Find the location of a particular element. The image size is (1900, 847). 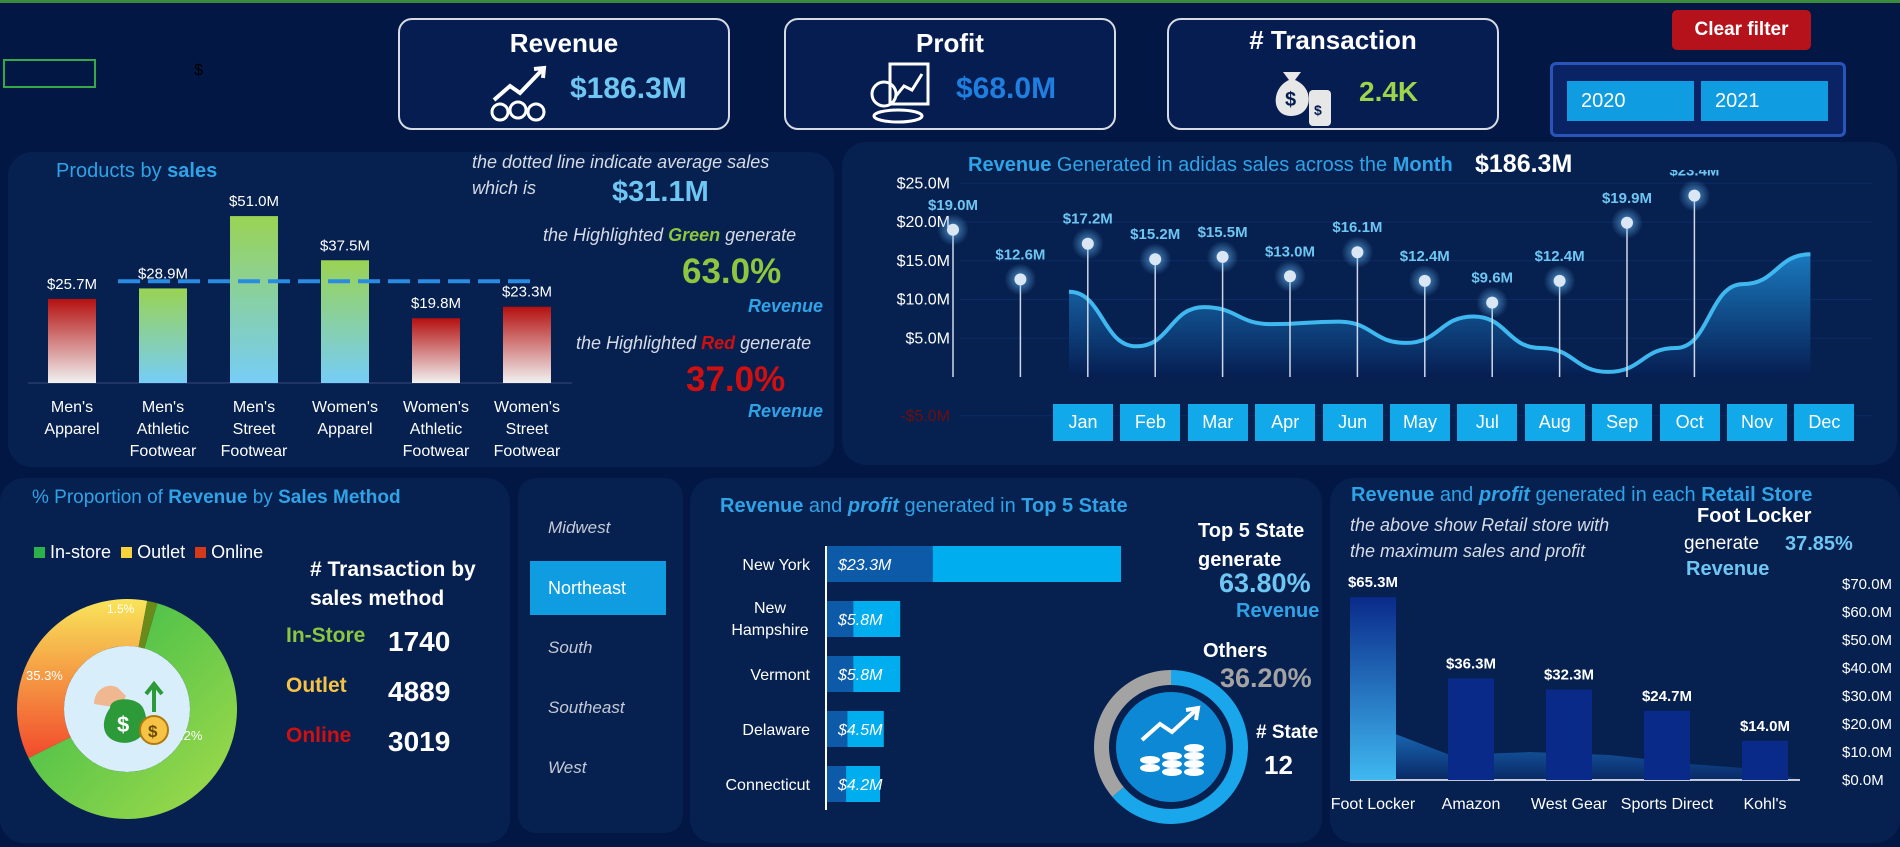

method-name-in-store: In-Store is located at coordinates (326, 635).